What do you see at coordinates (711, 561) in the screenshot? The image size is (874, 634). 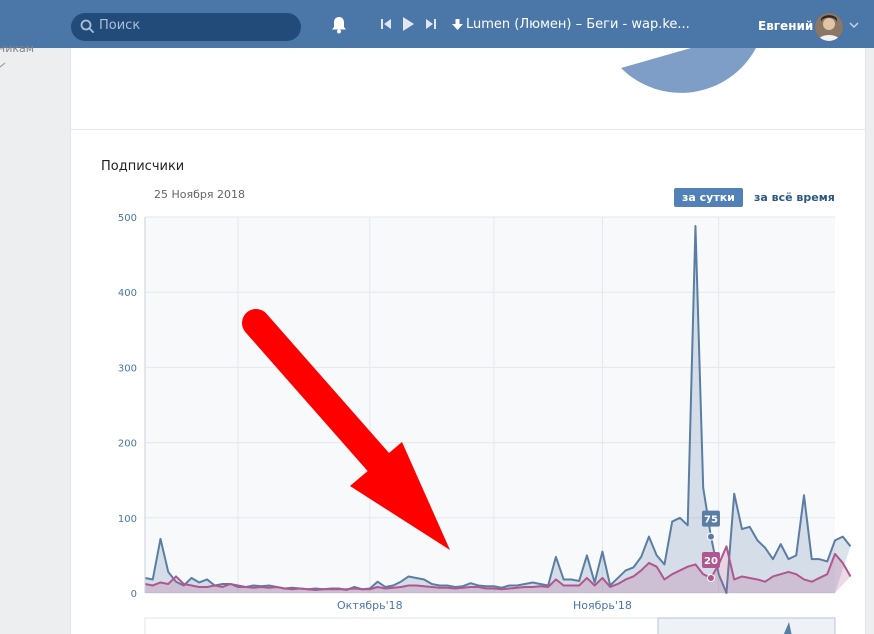 I see `data-label: 20` at bounding box center [711, 561].